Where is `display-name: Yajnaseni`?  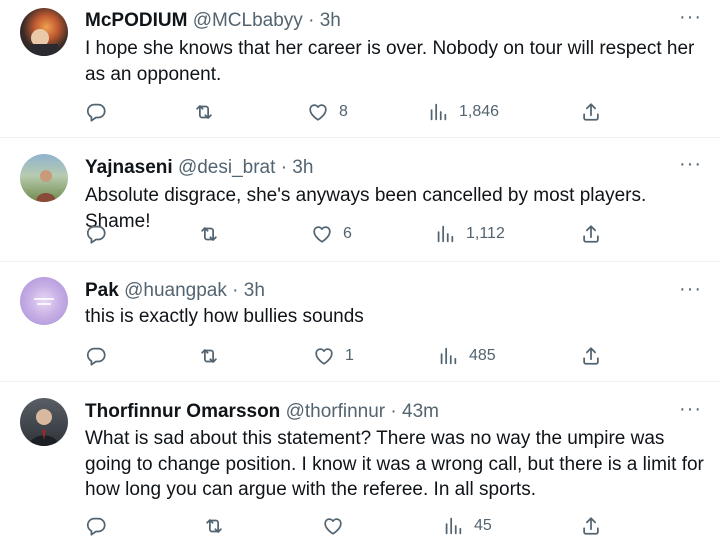
display-name: Yajnaseni is located at coordinates (129, 167).